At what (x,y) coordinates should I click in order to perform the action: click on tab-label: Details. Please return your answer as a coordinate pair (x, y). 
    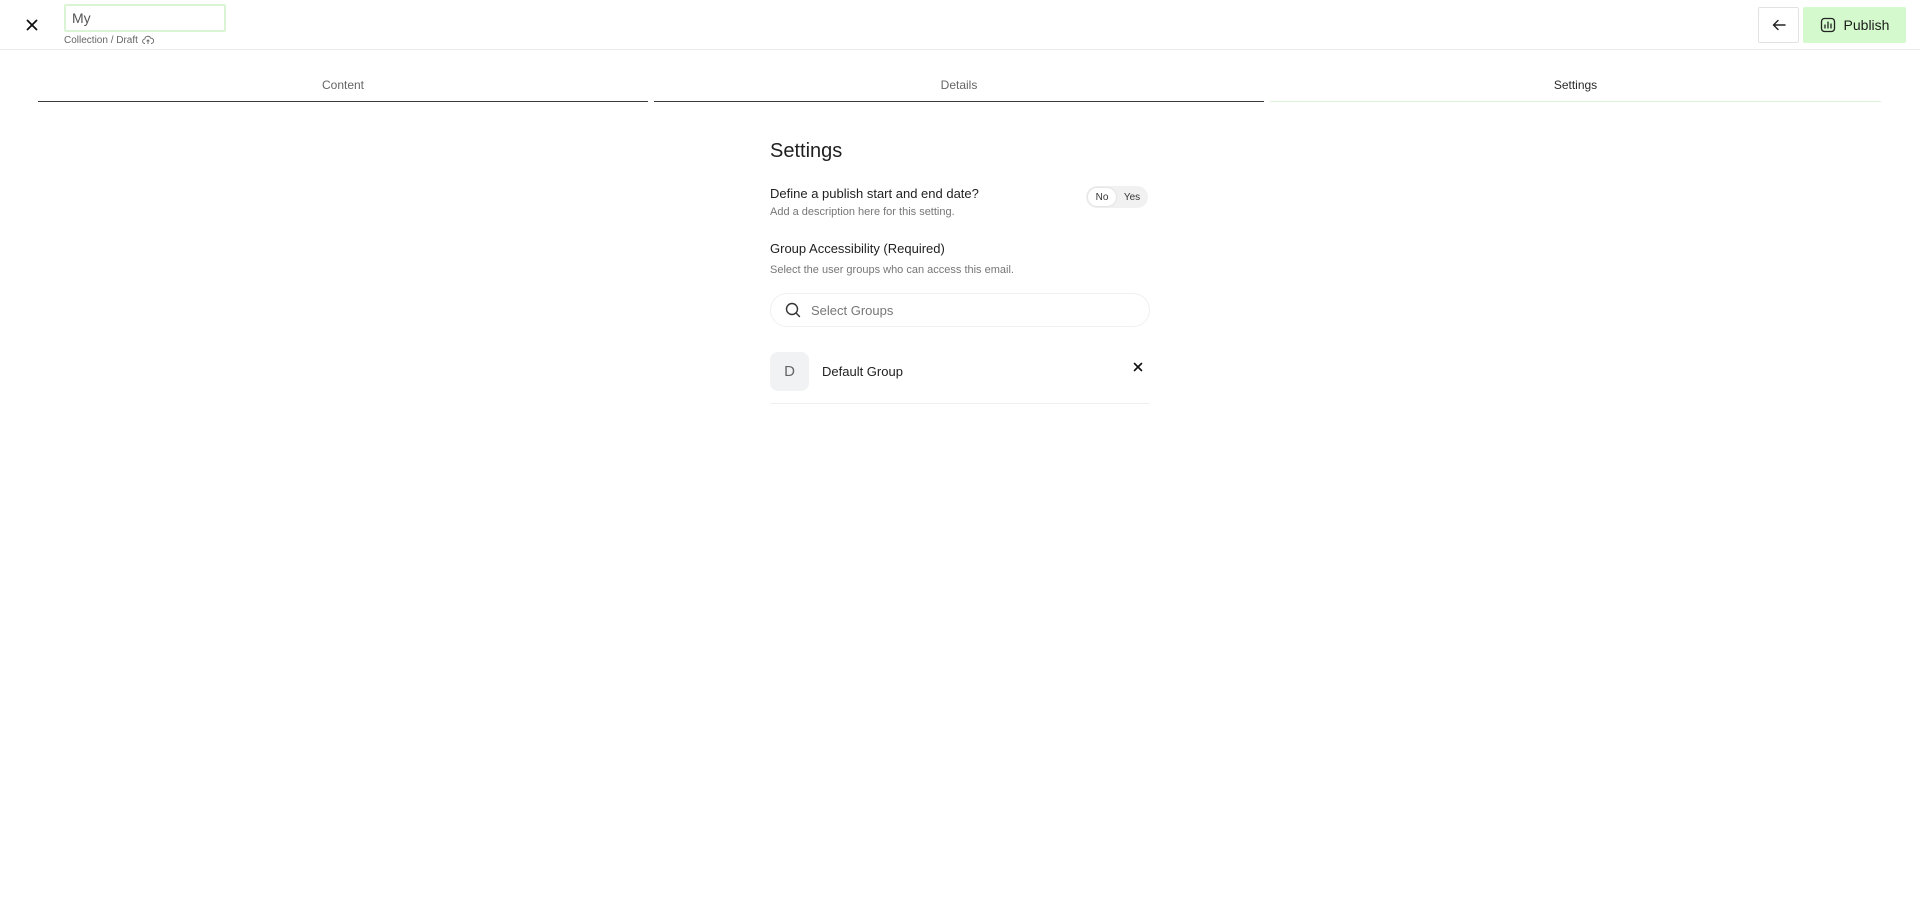
    Looking at the image, I should click on (959, 85).